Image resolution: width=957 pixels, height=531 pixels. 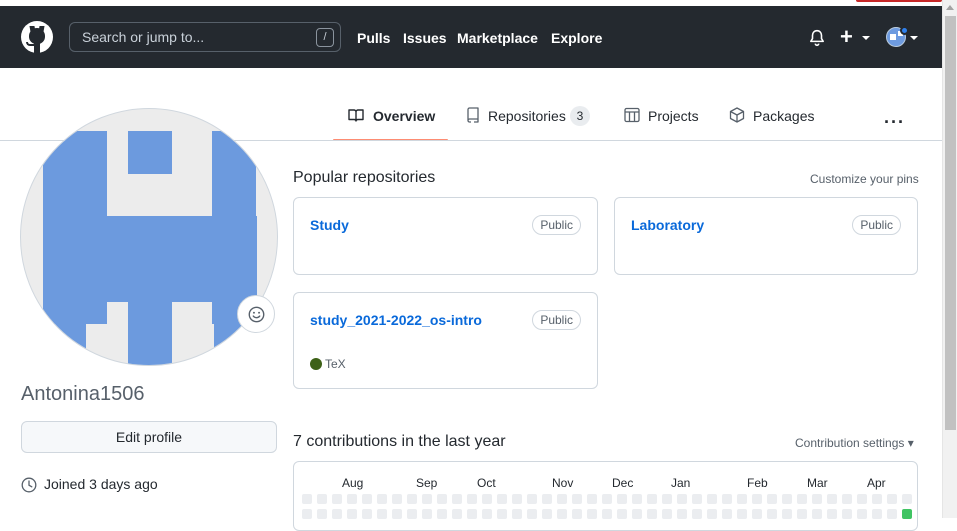 I want to click on month-label: Aug, so click(x=353, y=483).